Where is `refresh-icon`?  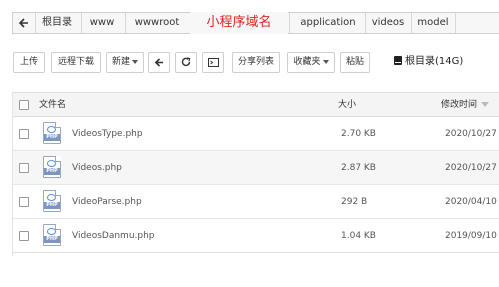 refresh-icon is located at coordinates (186, 62).